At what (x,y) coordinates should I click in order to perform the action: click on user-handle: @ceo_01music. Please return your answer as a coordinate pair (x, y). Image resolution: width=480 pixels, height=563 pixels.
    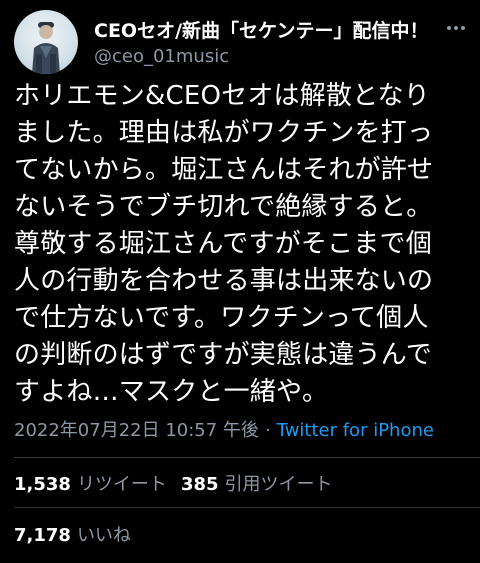
    Looking at the image, I should click on (161, 56).